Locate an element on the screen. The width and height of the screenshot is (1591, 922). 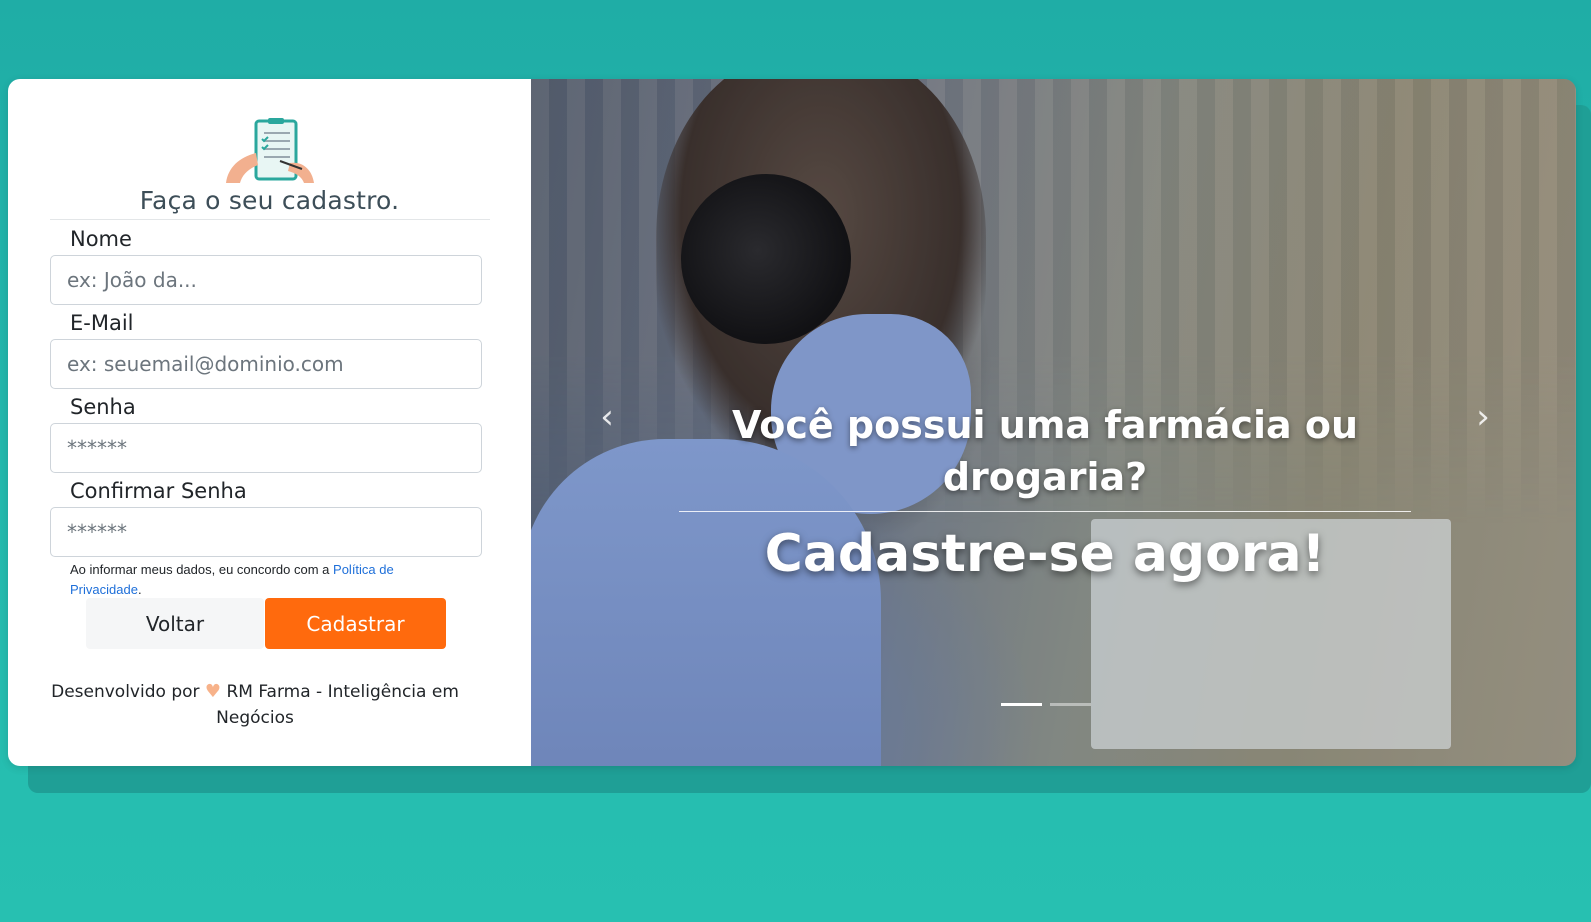
heart-icon: ♥ is located at coordinates (213, 691).